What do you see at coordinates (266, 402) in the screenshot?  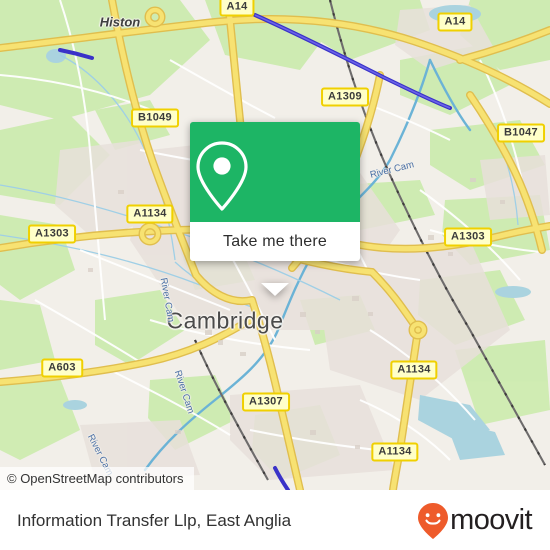 I see `road-shield: A1307` at bounding box center [266, 402].